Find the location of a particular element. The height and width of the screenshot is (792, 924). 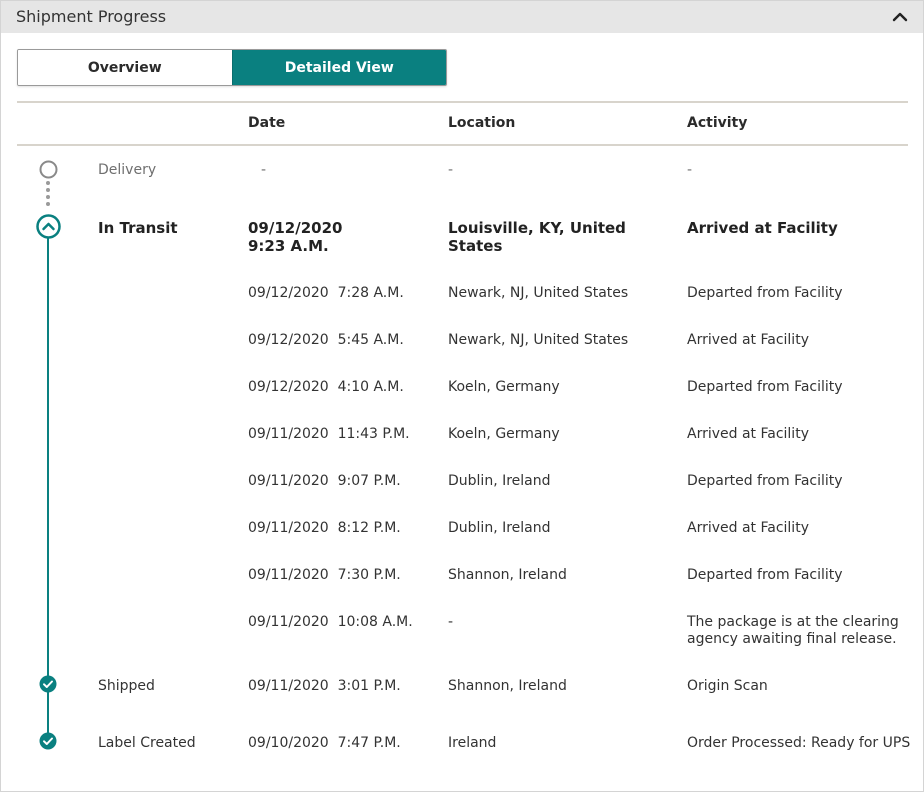

location-cell: Louisville, KY, United States is located at coordinates (537, 237).